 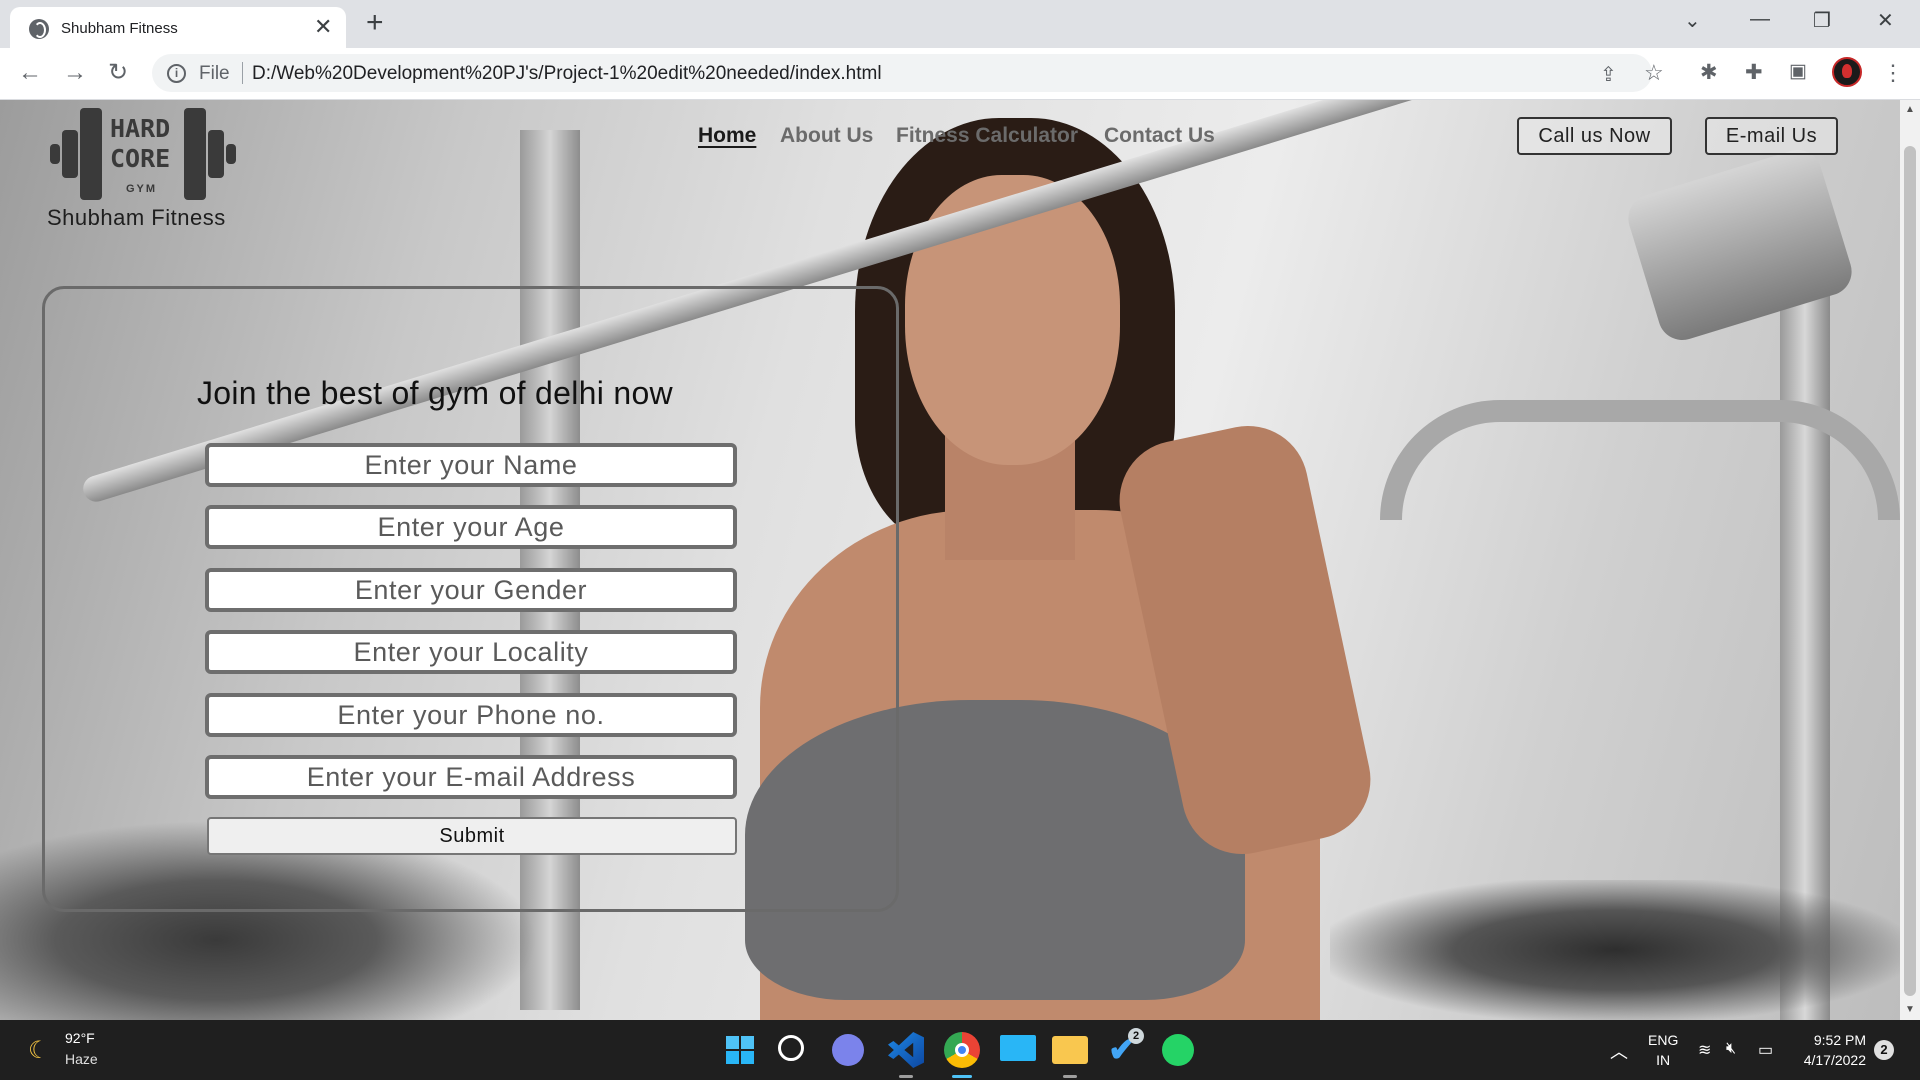 What do you see at coordinates (1178, 1050) in the screenshot?
I see `whatsapp-icon` at bounding box center [1178, 1050].